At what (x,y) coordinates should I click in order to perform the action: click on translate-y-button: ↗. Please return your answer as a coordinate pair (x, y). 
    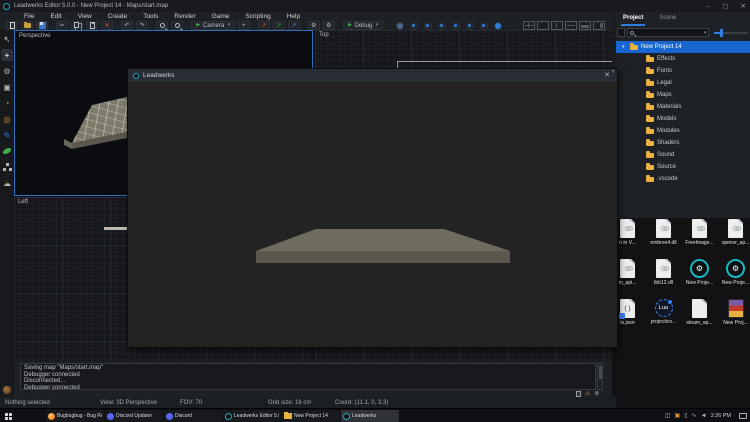
    Looking at the image, I should click on (278, 25).